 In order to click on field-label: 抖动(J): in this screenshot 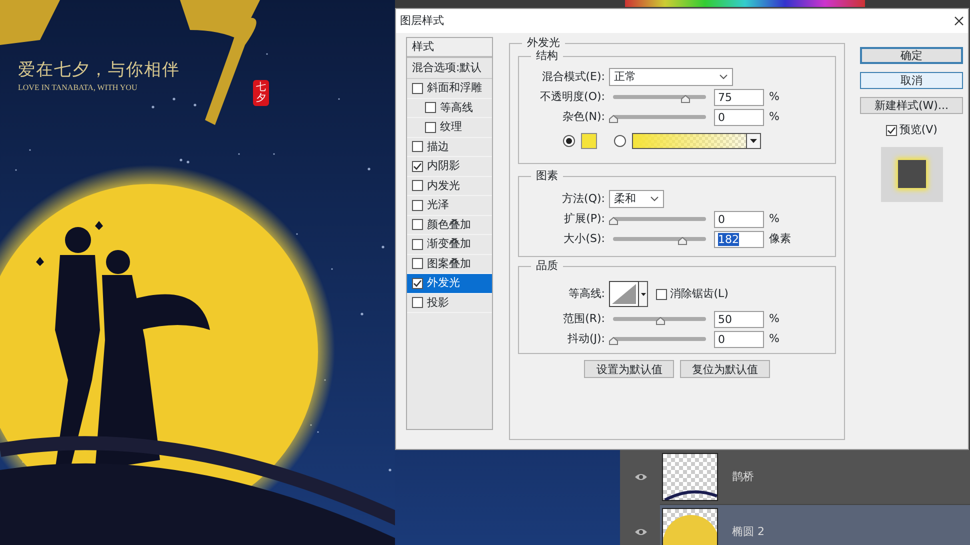, I will do `click(586, 338)`.